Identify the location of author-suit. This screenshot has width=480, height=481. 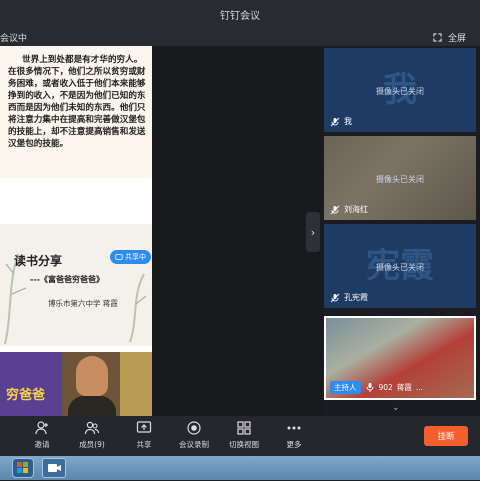
(92, 406).